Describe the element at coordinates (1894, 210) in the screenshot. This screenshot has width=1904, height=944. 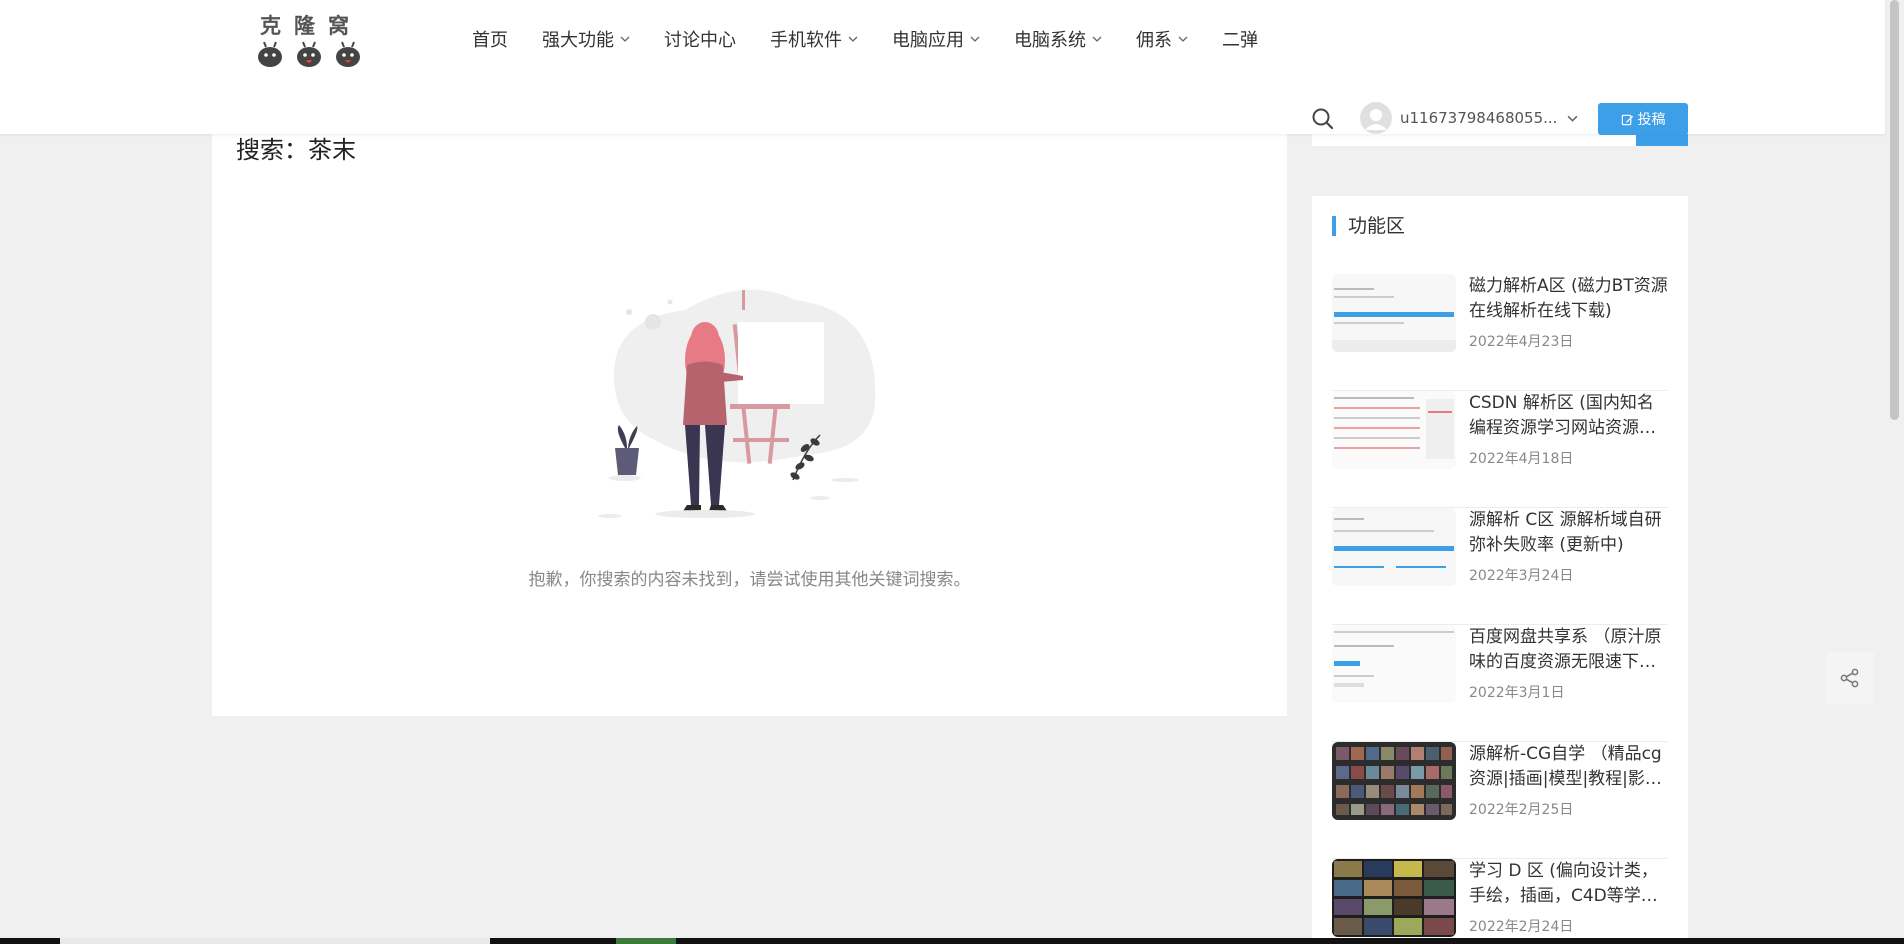
I see `scrollbar-thumb` at that location.